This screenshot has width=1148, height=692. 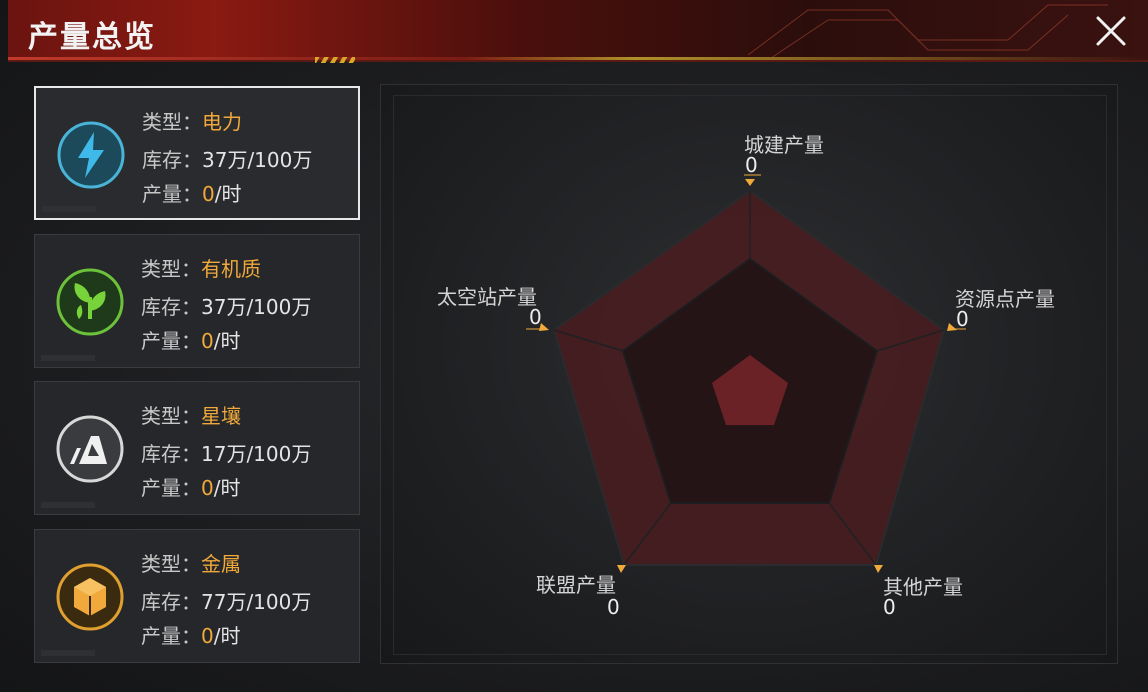 I want to click on resource-card-organic: 类型：有机质 库存：37万/100万 产量：0/时, so click(x=197, y=301).